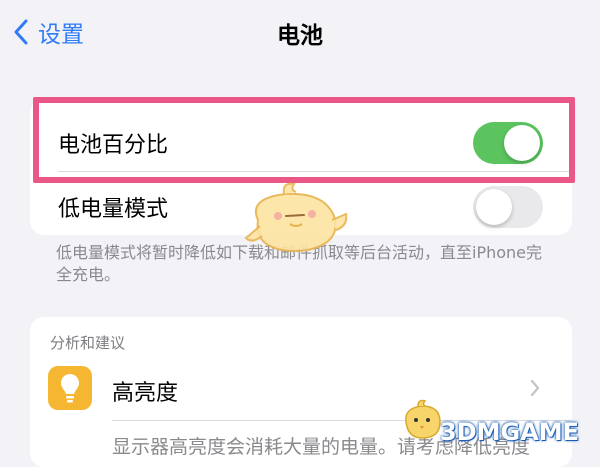 The width and height of the screenshot is (600, 467). Describe the element at coordinates (145, 391) in the screenshot. I see `high-brightness-item: 高亮度` at that location.